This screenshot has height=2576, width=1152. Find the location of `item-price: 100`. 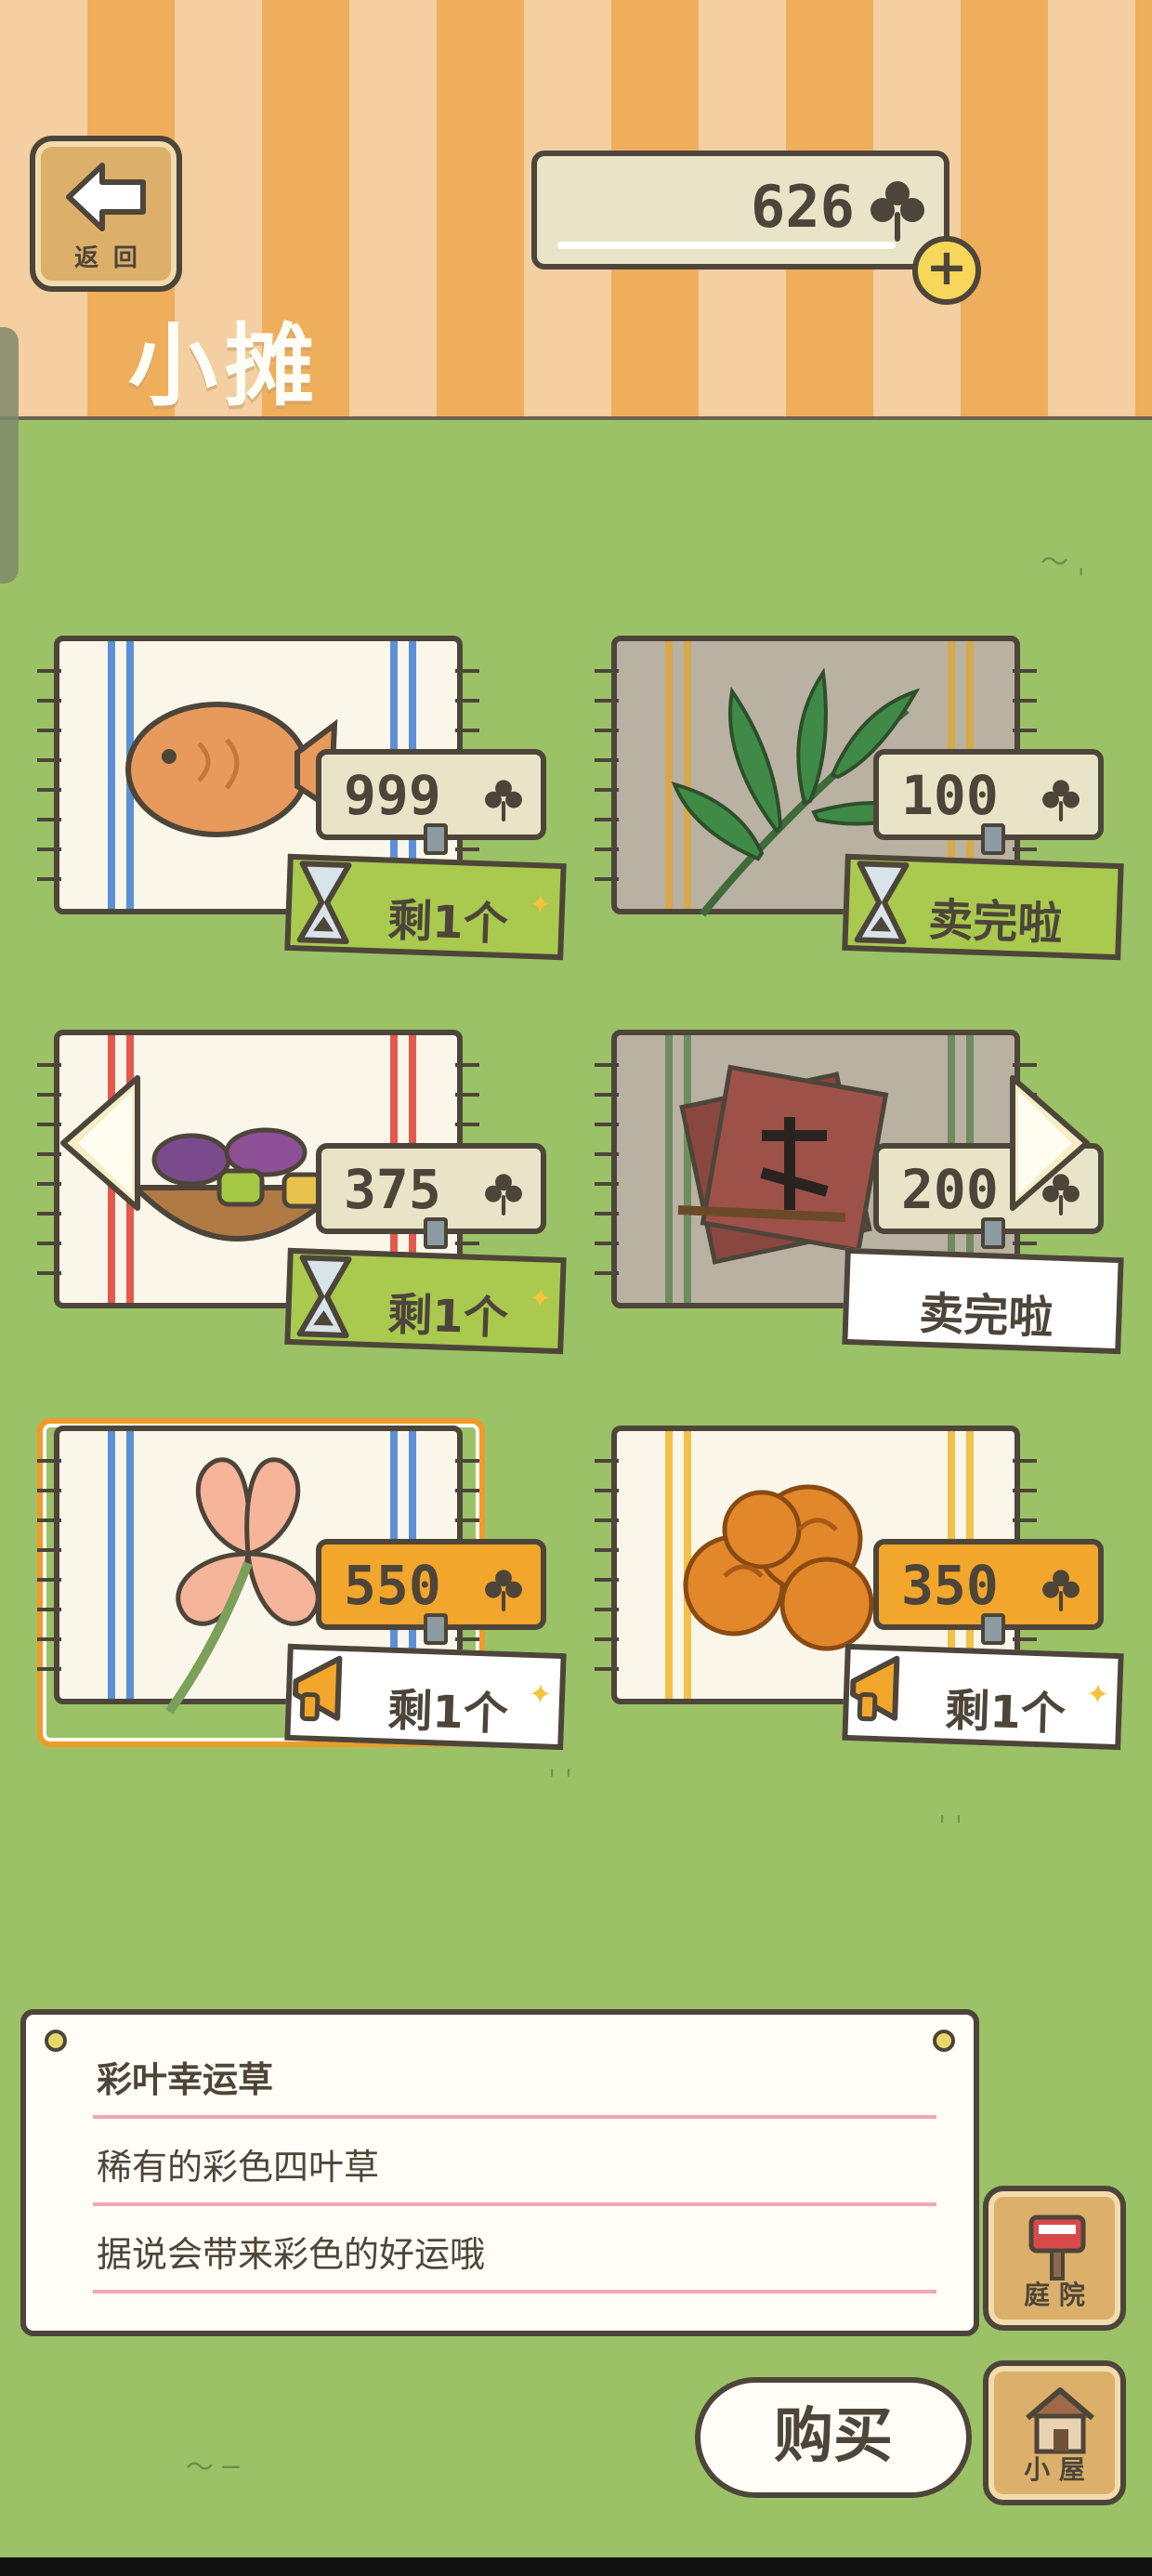

item-price: 100 is located at coordinates (950, 795).